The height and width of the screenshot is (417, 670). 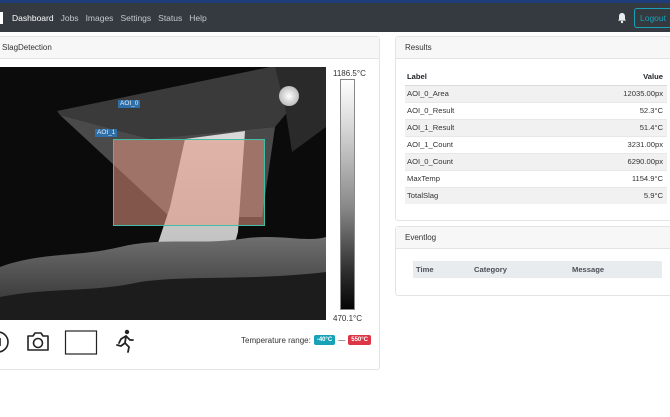 I want to click on nav-item-help: Help, so click(x=197, y=18).